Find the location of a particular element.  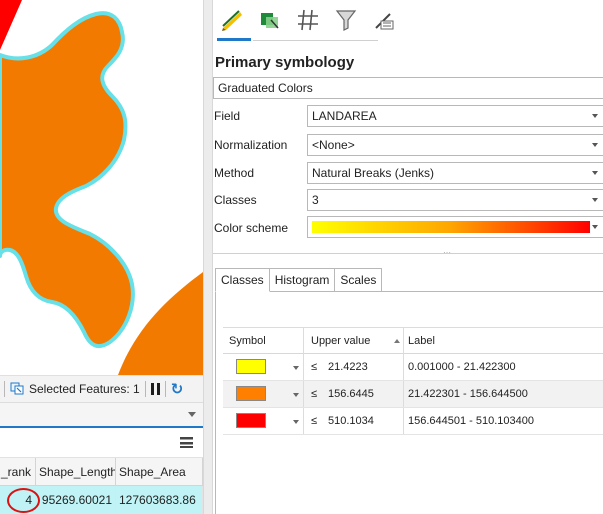

red-feature-corner is located at coordinates (11, 25).